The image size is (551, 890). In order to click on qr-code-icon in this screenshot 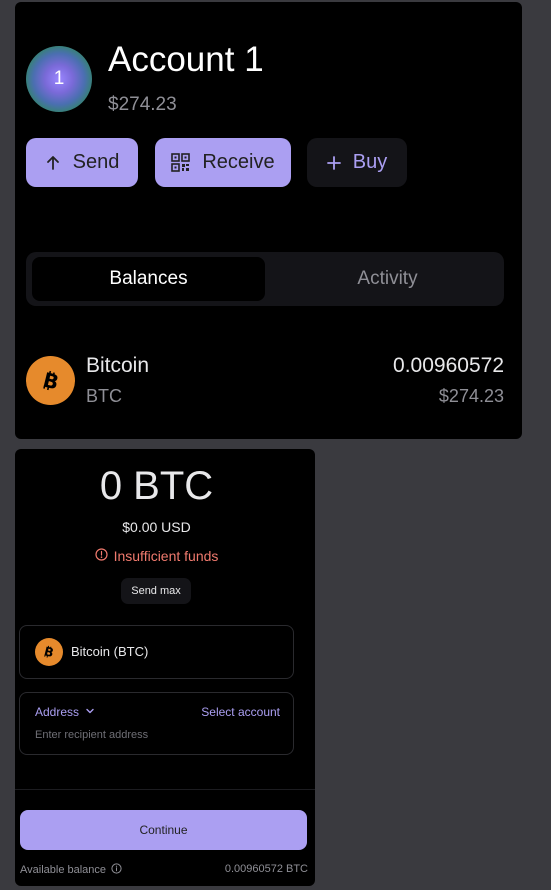, I will do `click(181, 162)`.